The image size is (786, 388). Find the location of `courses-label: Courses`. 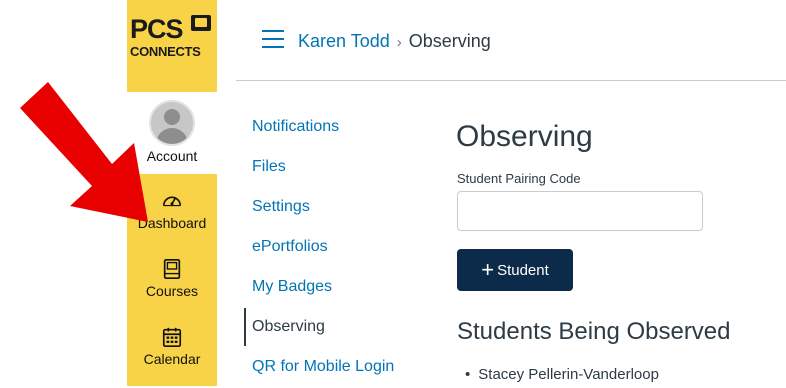

courses-label: Courses is located at coordinates (172, 291).